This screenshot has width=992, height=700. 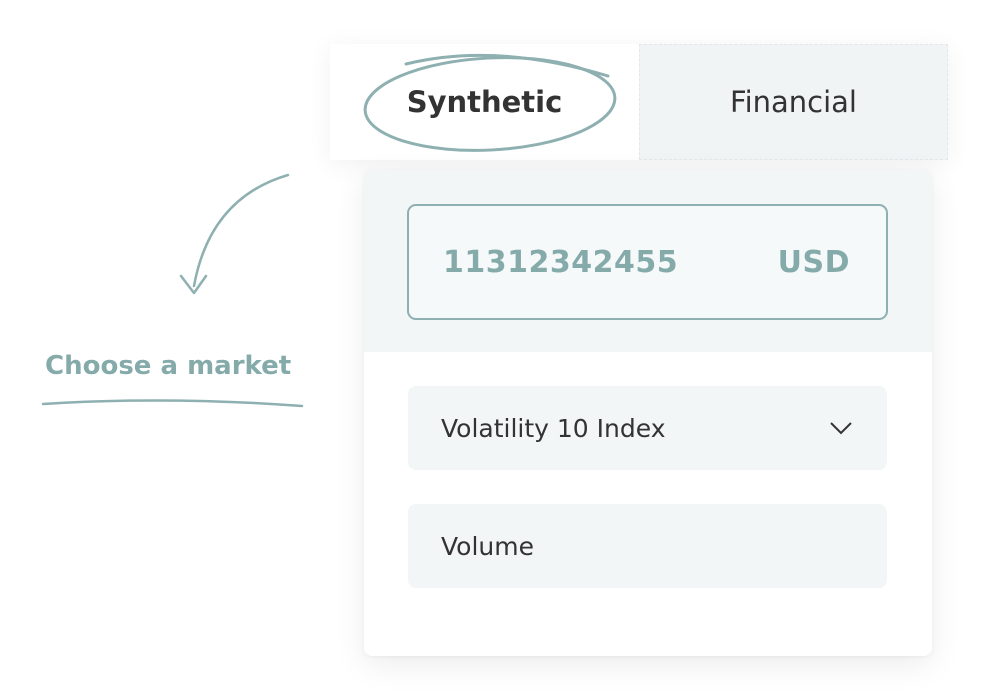 I want to click on tab-financial: Financial, so click(x=793, y=102).